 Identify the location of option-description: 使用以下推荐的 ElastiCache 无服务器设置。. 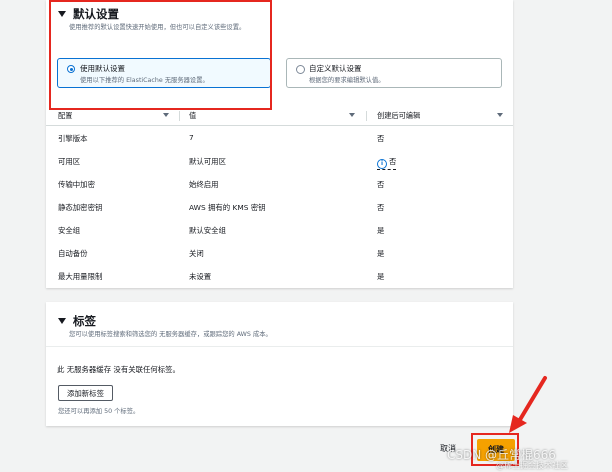
(144, 80).